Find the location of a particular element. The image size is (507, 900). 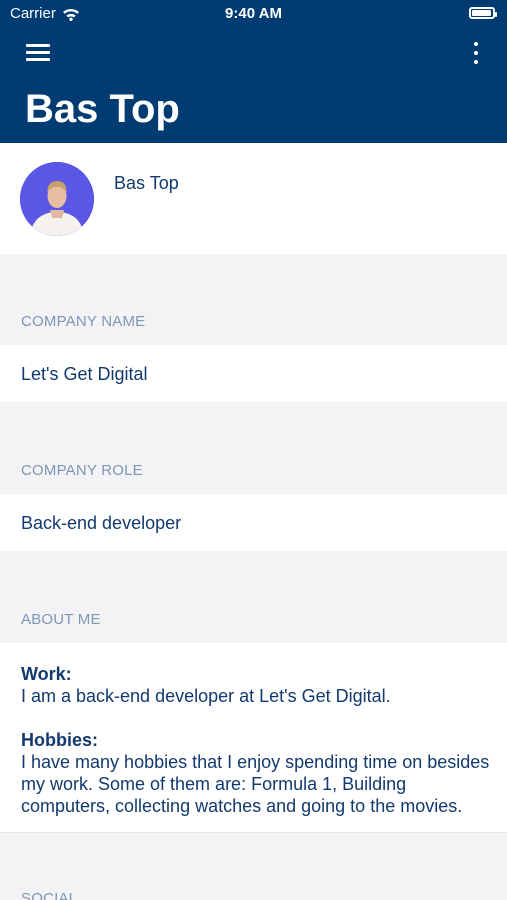

menu-icon is located at coordinates (38, 52).